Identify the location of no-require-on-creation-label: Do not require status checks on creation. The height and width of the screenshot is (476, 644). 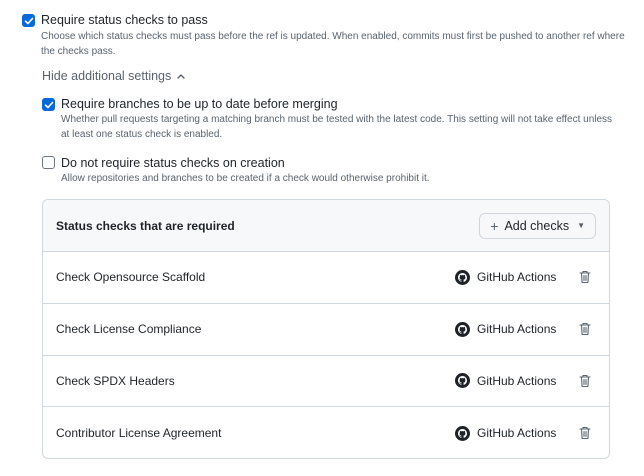
(173, 163).